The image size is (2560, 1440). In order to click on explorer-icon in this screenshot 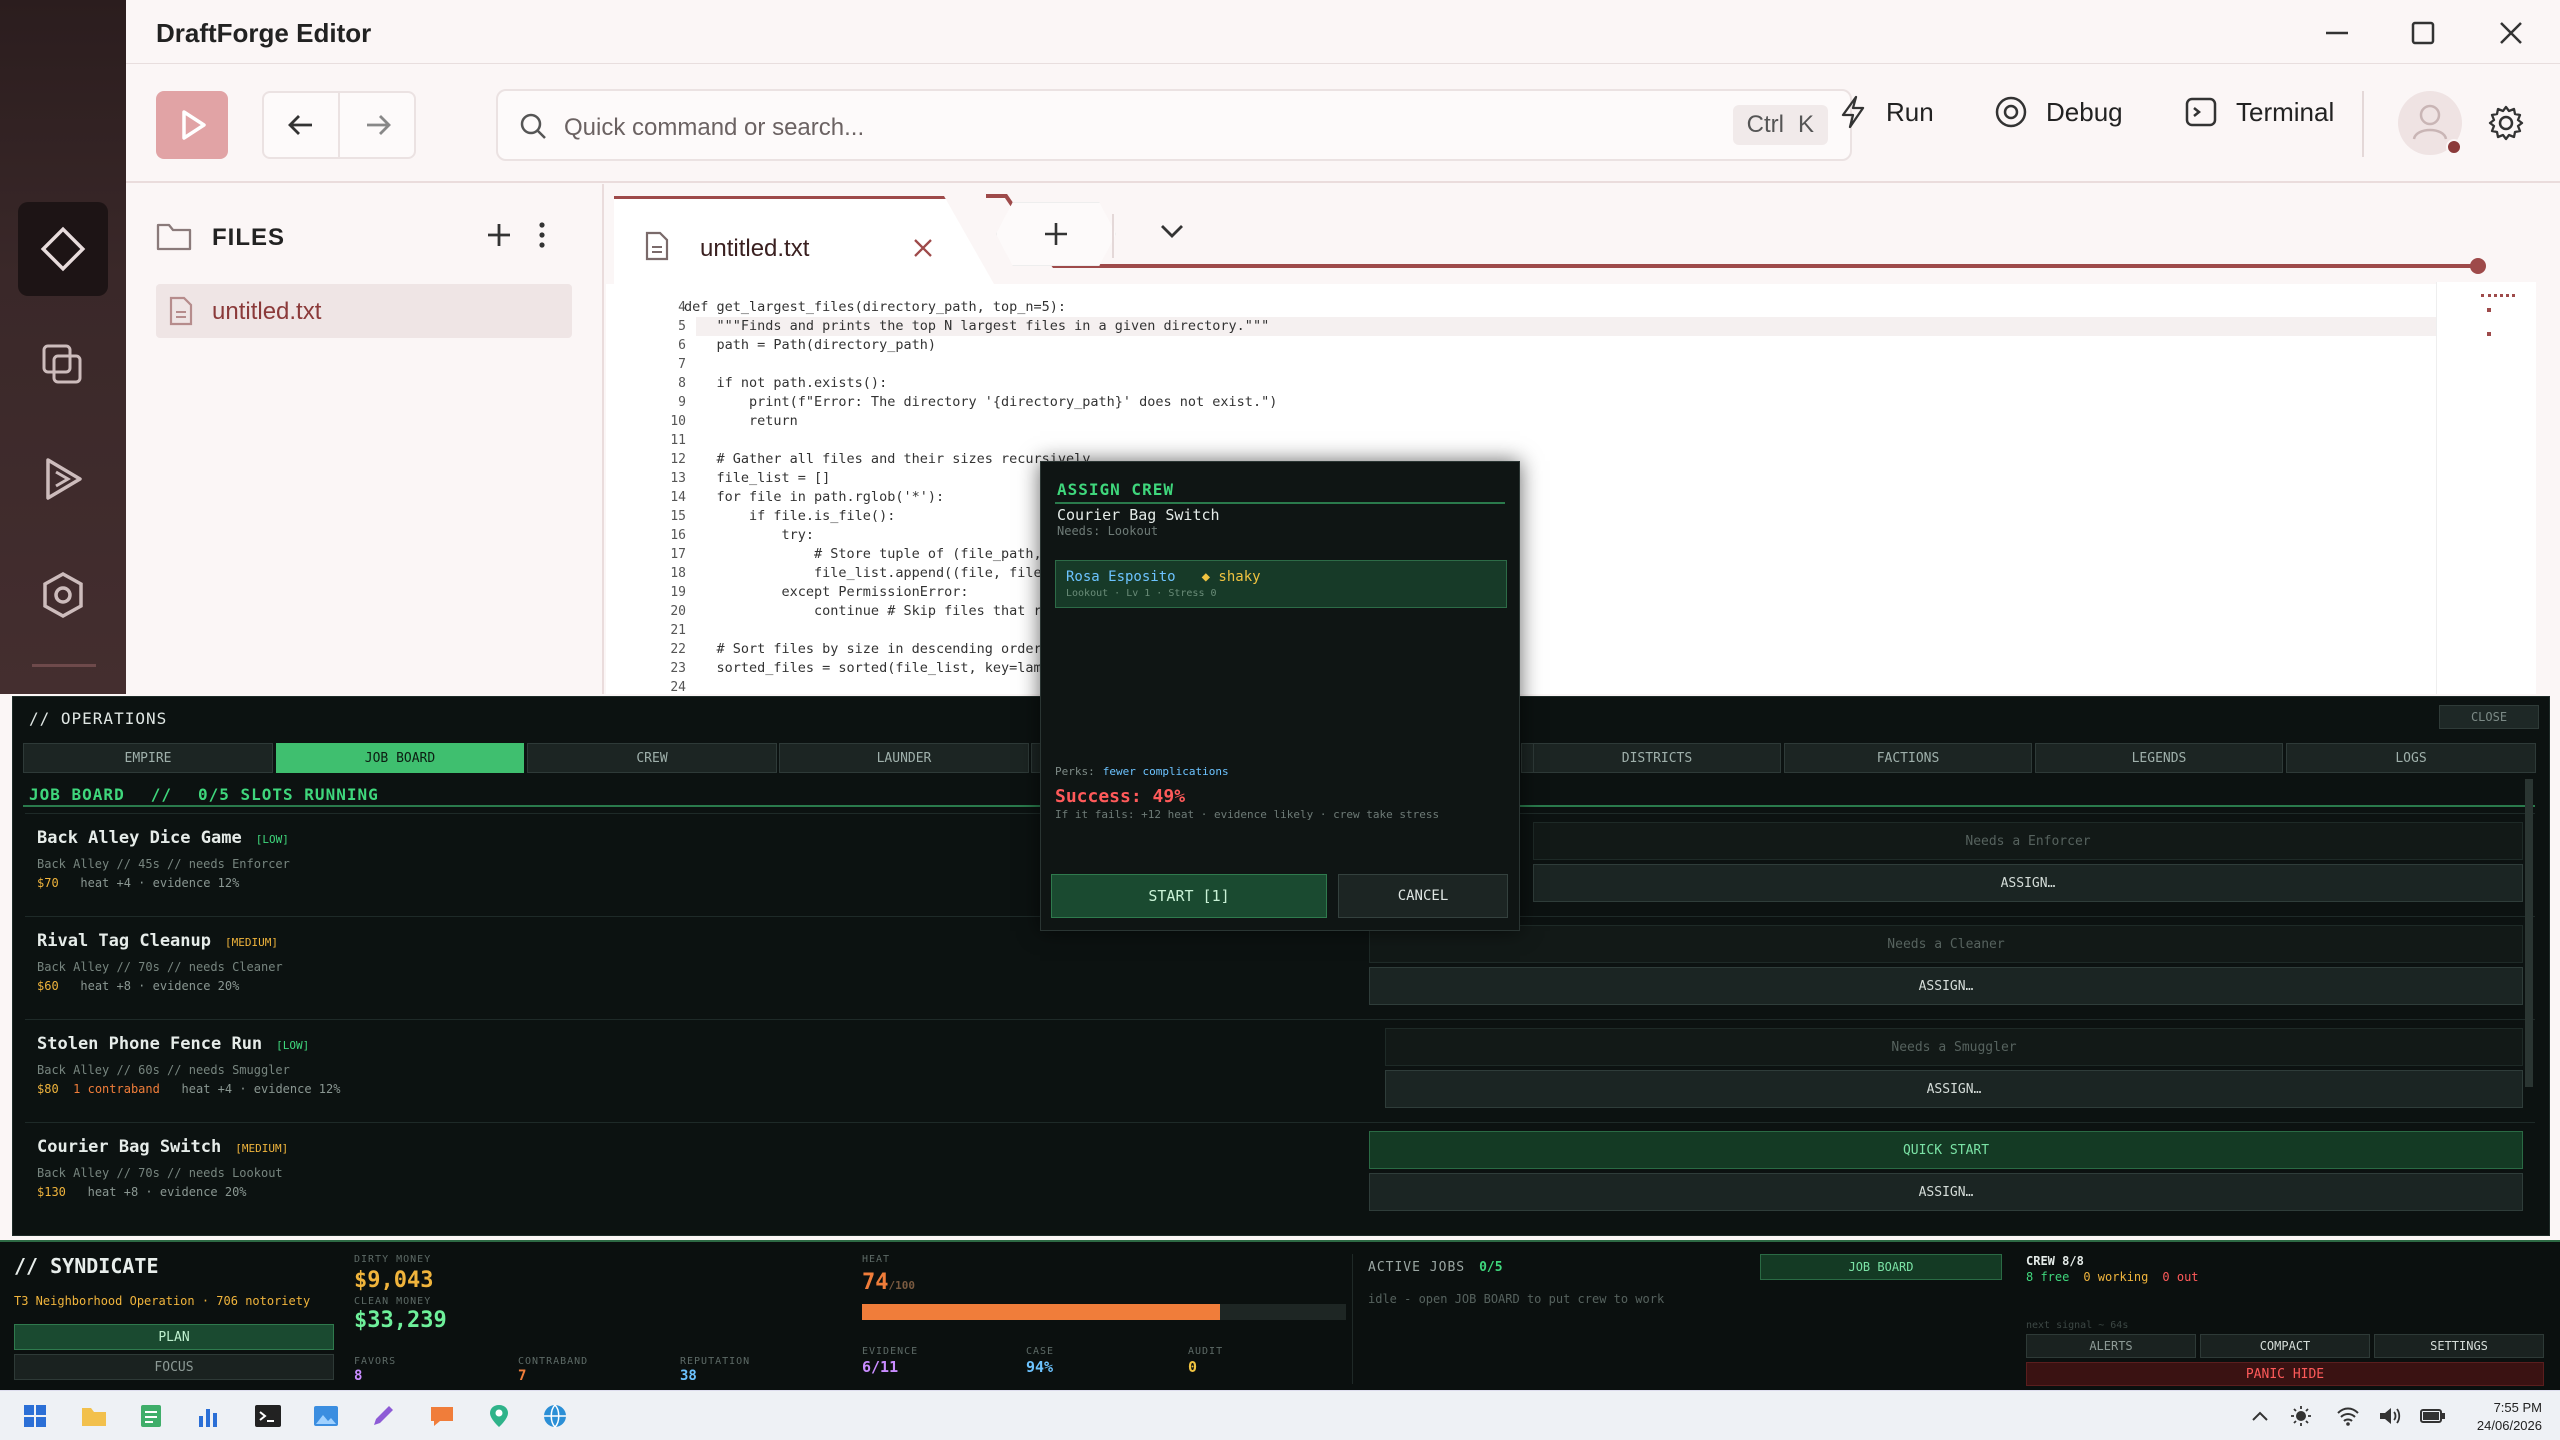, I will do `click(63, 249)`.